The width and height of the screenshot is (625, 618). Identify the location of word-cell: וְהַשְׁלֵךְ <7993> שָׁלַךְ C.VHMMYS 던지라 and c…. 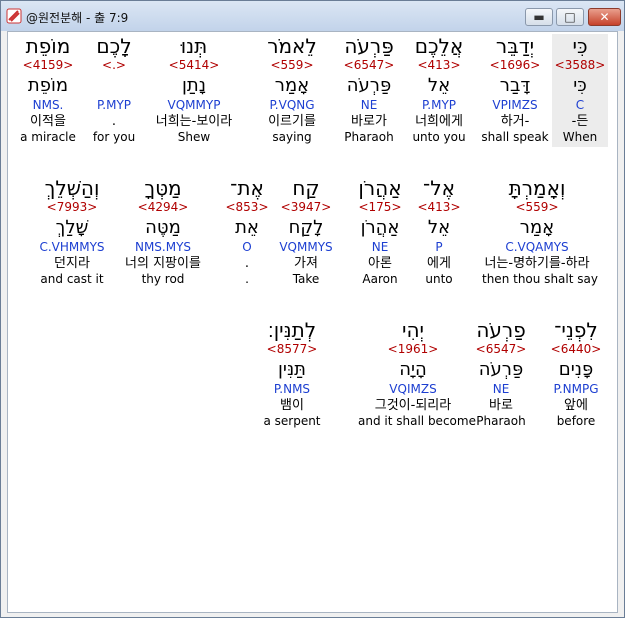
(72, 232).